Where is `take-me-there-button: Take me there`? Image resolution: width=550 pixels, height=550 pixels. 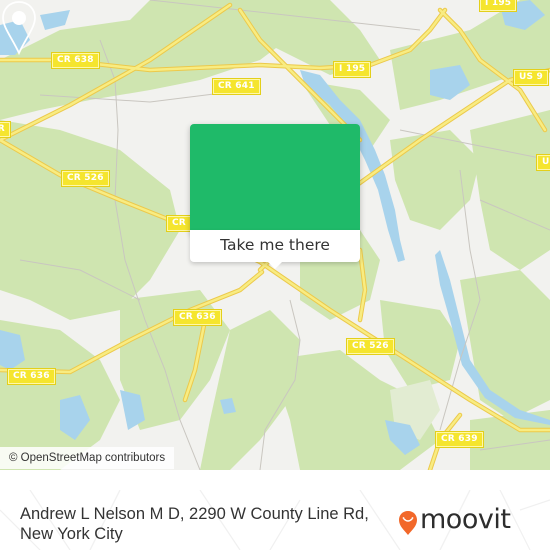
take-me-there-button: Take me there is located at coordinates (275, 246).